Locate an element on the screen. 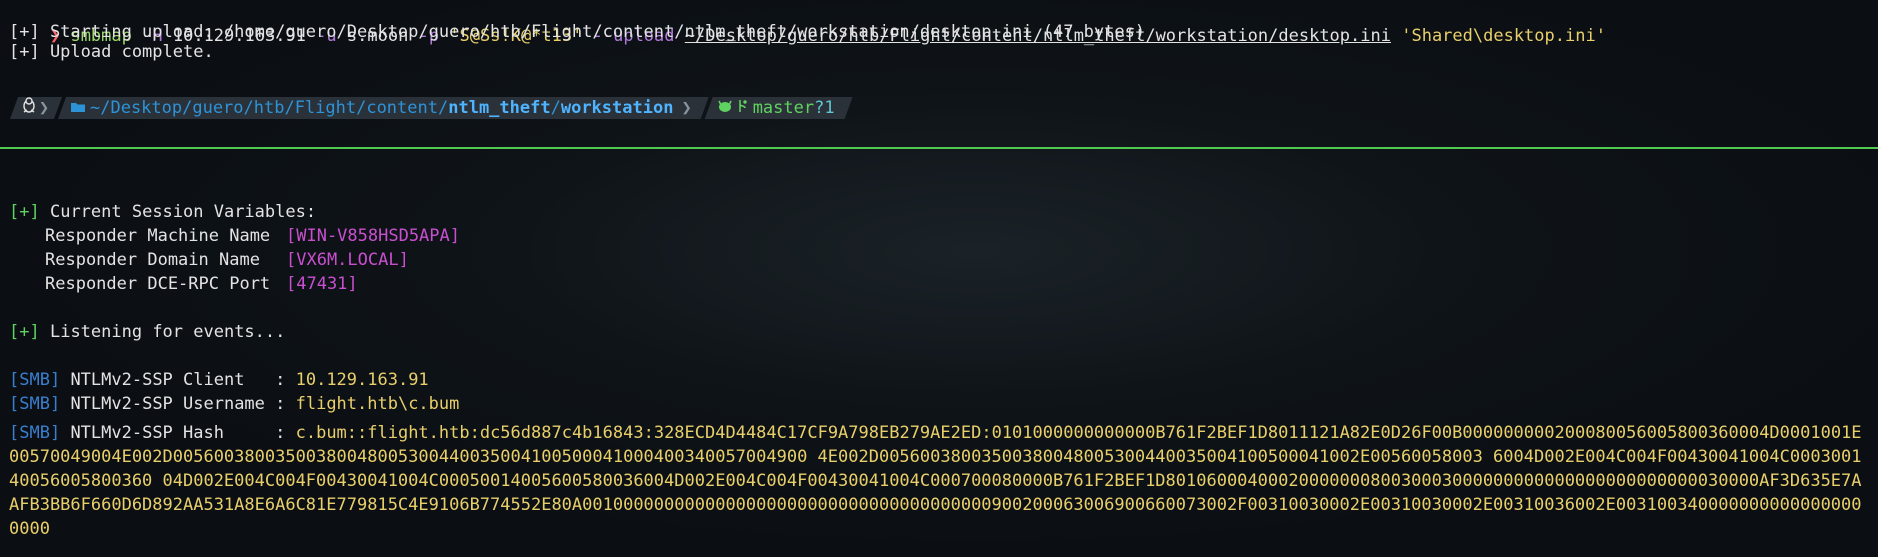 This screenshot has width=1878, height=557. responder-var-row: Responder Machine Name [WIN-V858HSD5APA] is located at coordinates (252, 236).